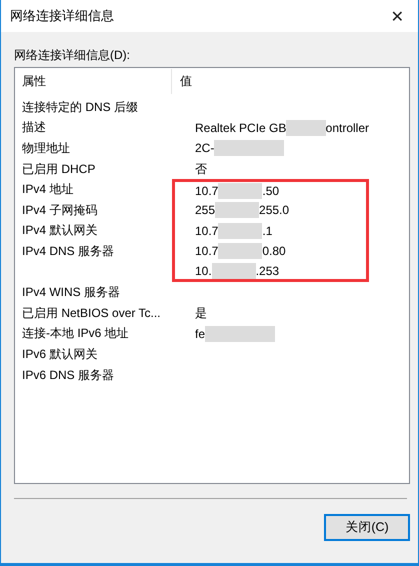  Describe the element at coordinates (267, 231) in the screenshot. I see `property-value: .1` at that location.